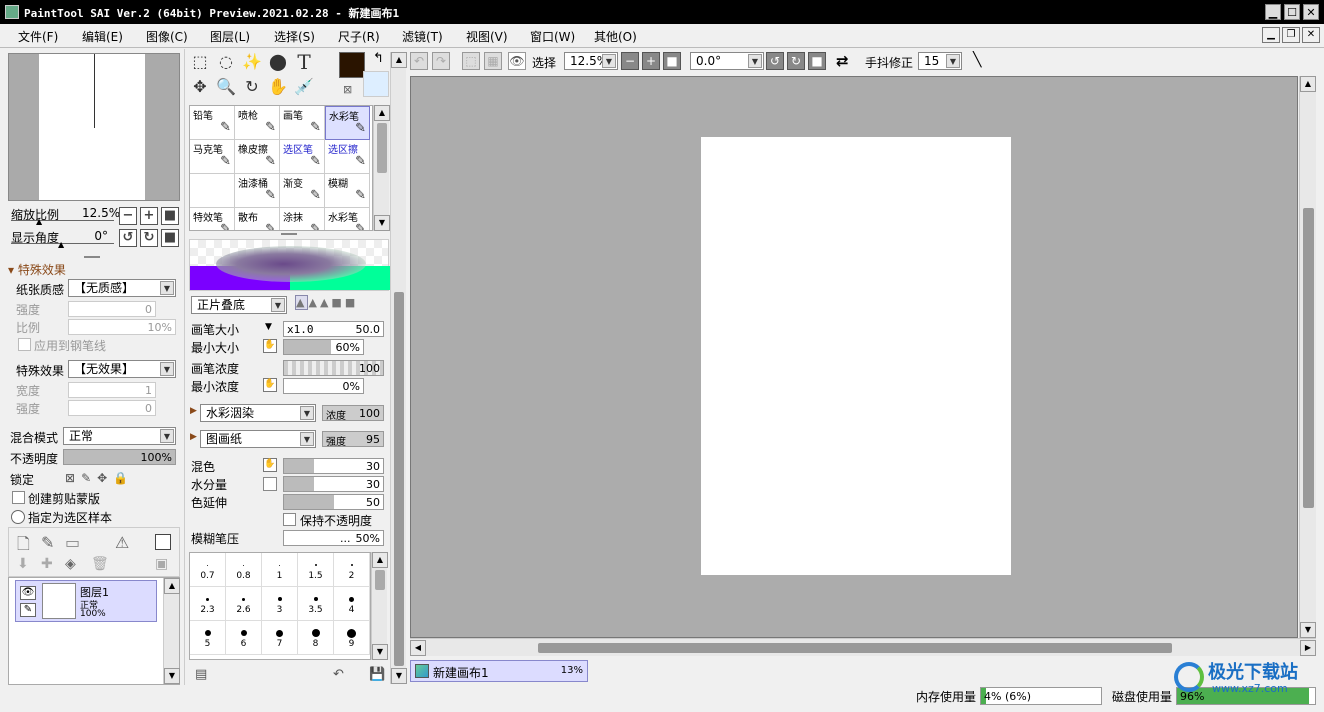 Image resolution: width=1324 pixels, height=712 pixels. What do you see at coordinates (89, 478) in the screenshot?
I see `lock-paint-icon: ✎` at bounding box center [89, 478].